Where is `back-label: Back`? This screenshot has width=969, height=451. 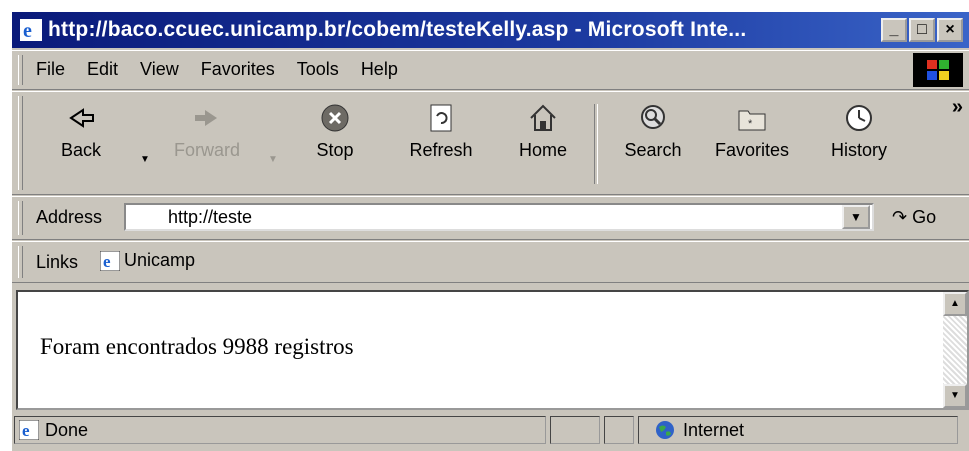
back-label: Back is located at coordinates (81, 150).